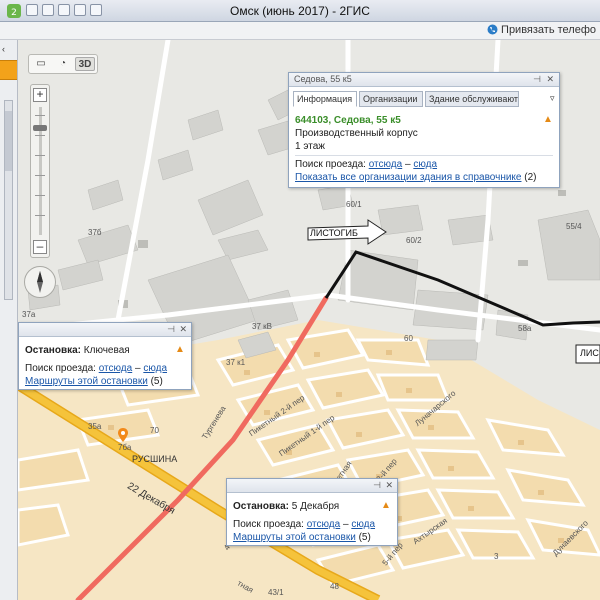  What do you see at coordinates (40, 282) in the screenshot?
I see `compass-icon` at bounding box center [40, 282].